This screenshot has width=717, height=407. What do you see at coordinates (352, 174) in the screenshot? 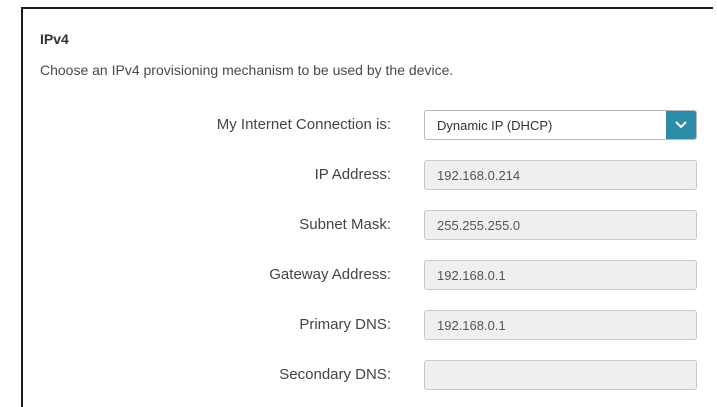
I see `ip-address-label: IP Address:` at bounding box center [352, 174].